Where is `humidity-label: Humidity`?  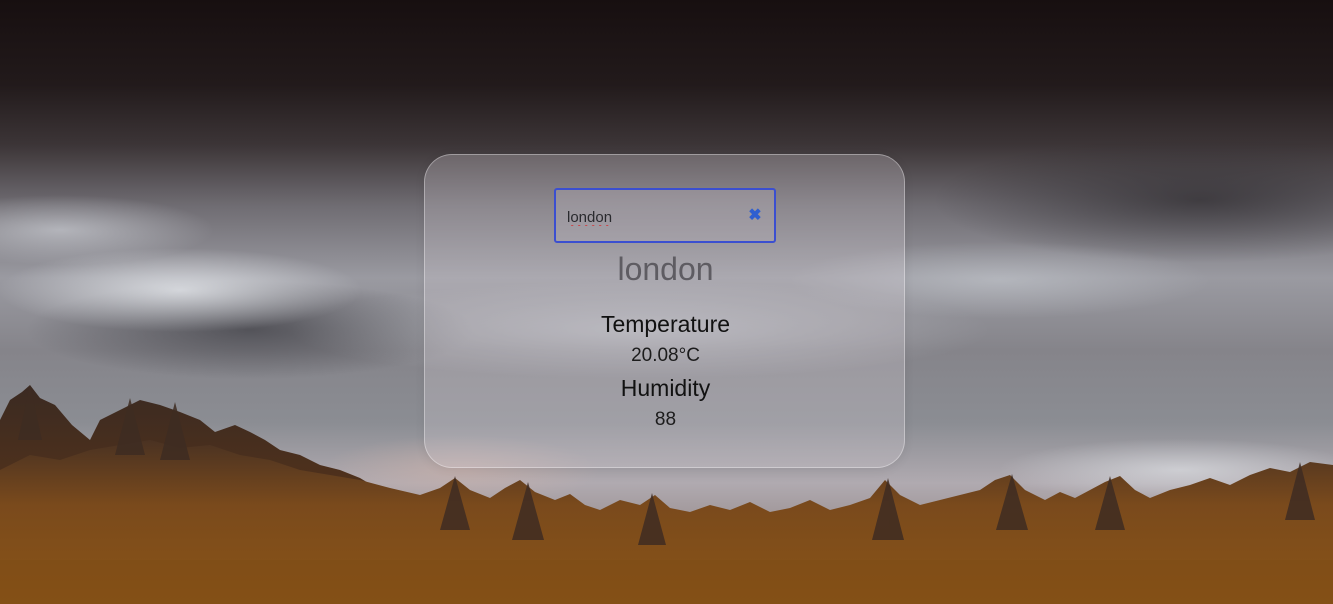 humidity-label: Humidity is located at coordinates (665, 388).